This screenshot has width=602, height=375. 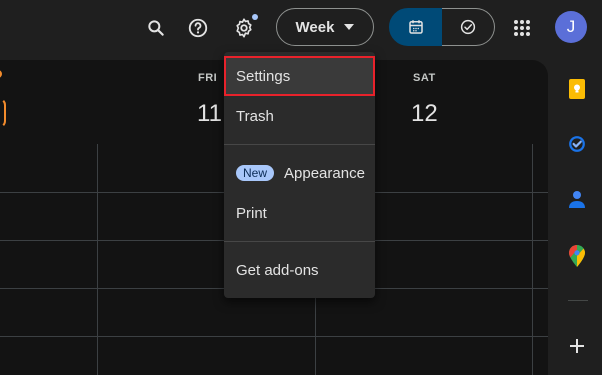 What do you see at coordinates (3, 113) in the screenshot?
I see `partial-day-number` at bounding box center [3, 113].